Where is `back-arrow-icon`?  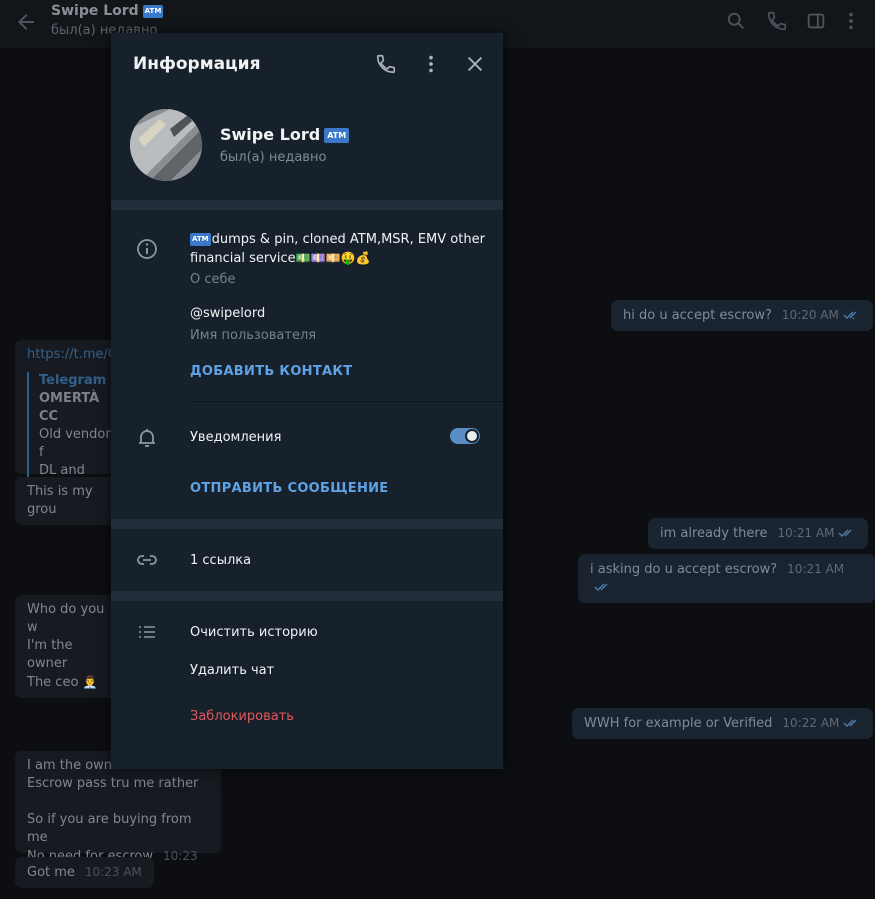
back-arrow-icon is located at coordinates (26, 22).